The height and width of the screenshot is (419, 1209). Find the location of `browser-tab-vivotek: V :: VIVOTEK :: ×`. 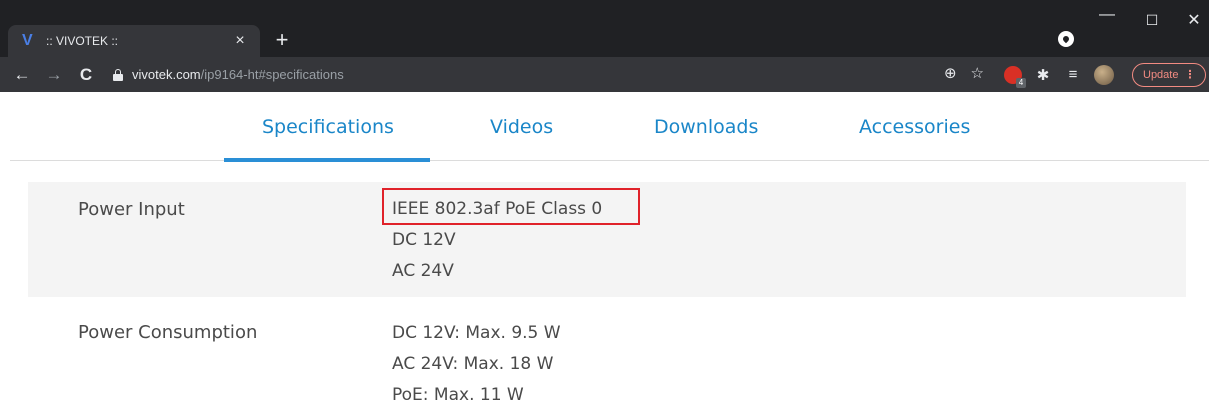

browser-tab-vivotek: V :: VIVOTEK :: × is located at coordinates (134, 41).